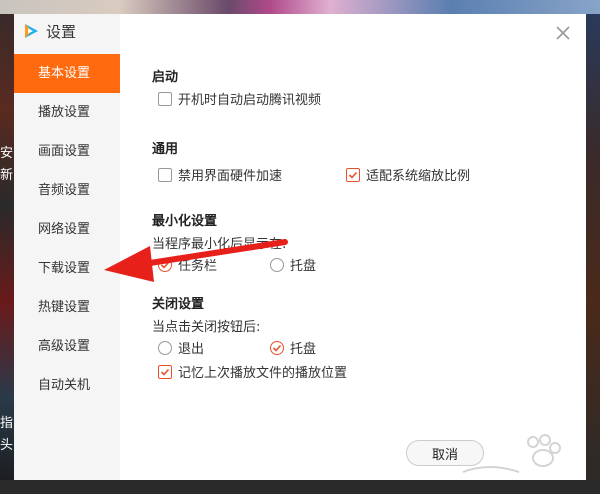  I want to click on watermark-logo, so click(519, 454).